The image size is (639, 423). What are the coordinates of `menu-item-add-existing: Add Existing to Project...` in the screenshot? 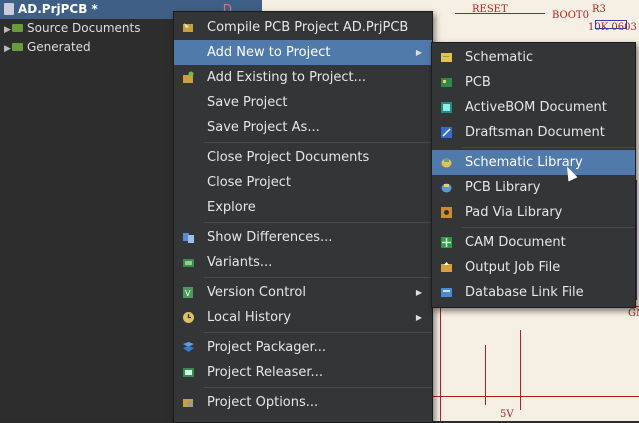 It's located at (303, 77).